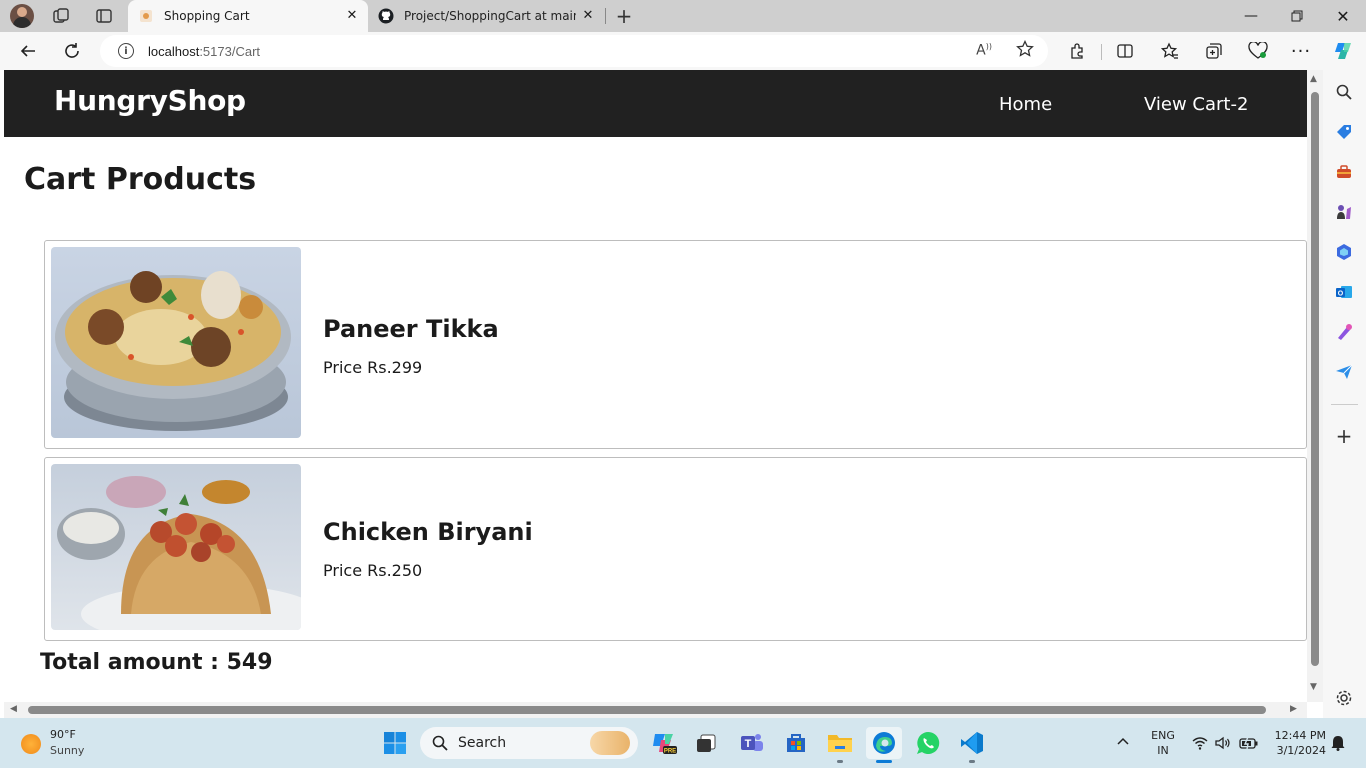 The image size is (1366, 768). I want to click on scroll-right-icon: ▶, so click(1293, 709).